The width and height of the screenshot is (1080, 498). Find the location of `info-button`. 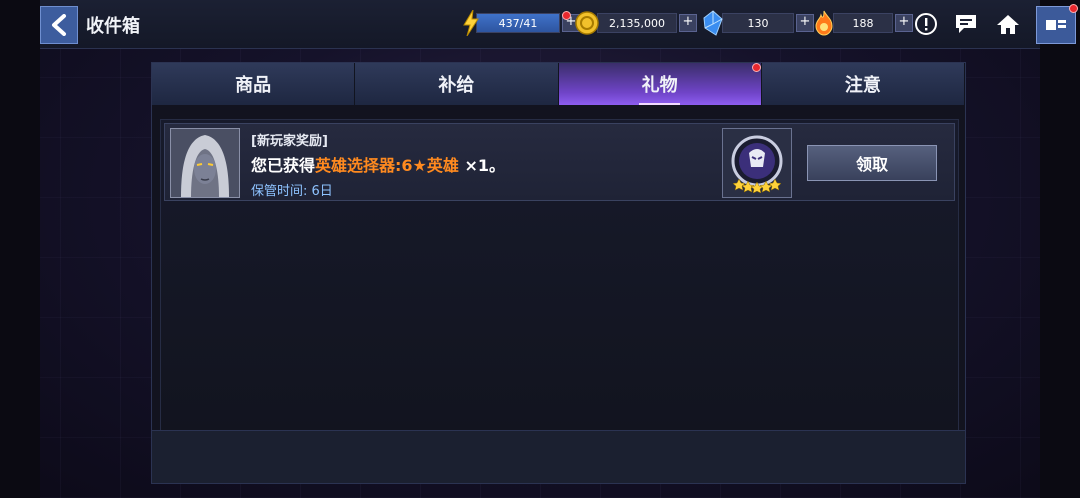

info-button is located at coordinates (926, 24).